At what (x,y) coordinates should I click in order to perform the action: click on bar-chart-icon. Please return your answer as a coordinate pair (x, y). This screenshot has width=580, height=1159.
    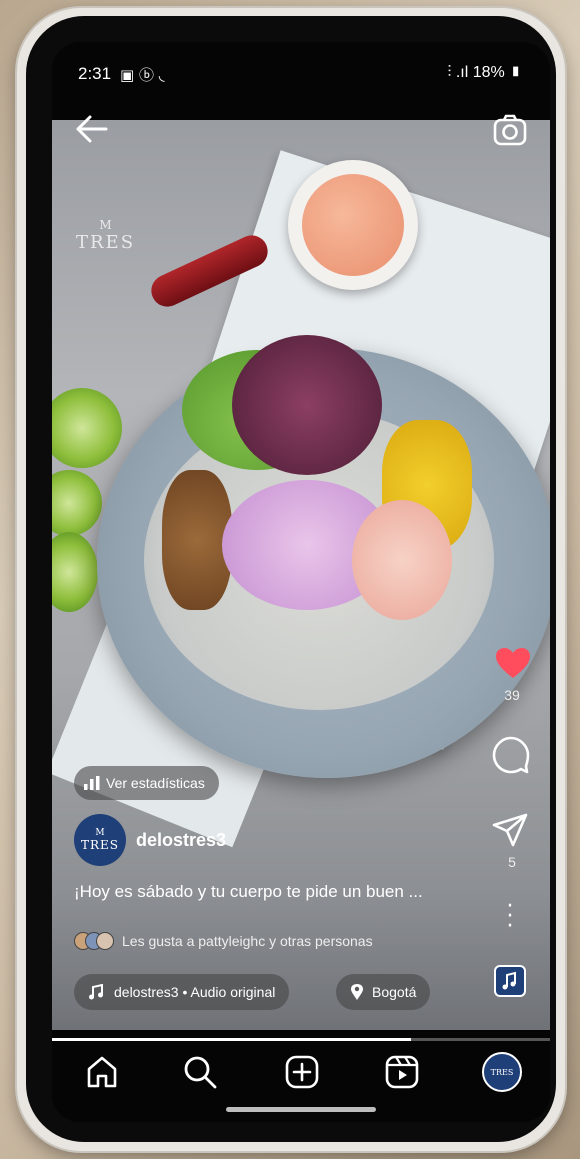
    Looking at the image, I should click on (92, 783).